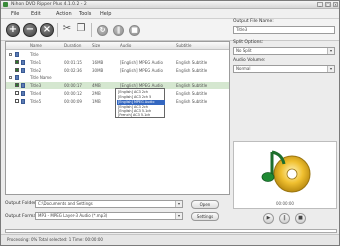 The height and width of the screenshot is (246, 340). I want to click on menu-help: Help, so click(105, 14).